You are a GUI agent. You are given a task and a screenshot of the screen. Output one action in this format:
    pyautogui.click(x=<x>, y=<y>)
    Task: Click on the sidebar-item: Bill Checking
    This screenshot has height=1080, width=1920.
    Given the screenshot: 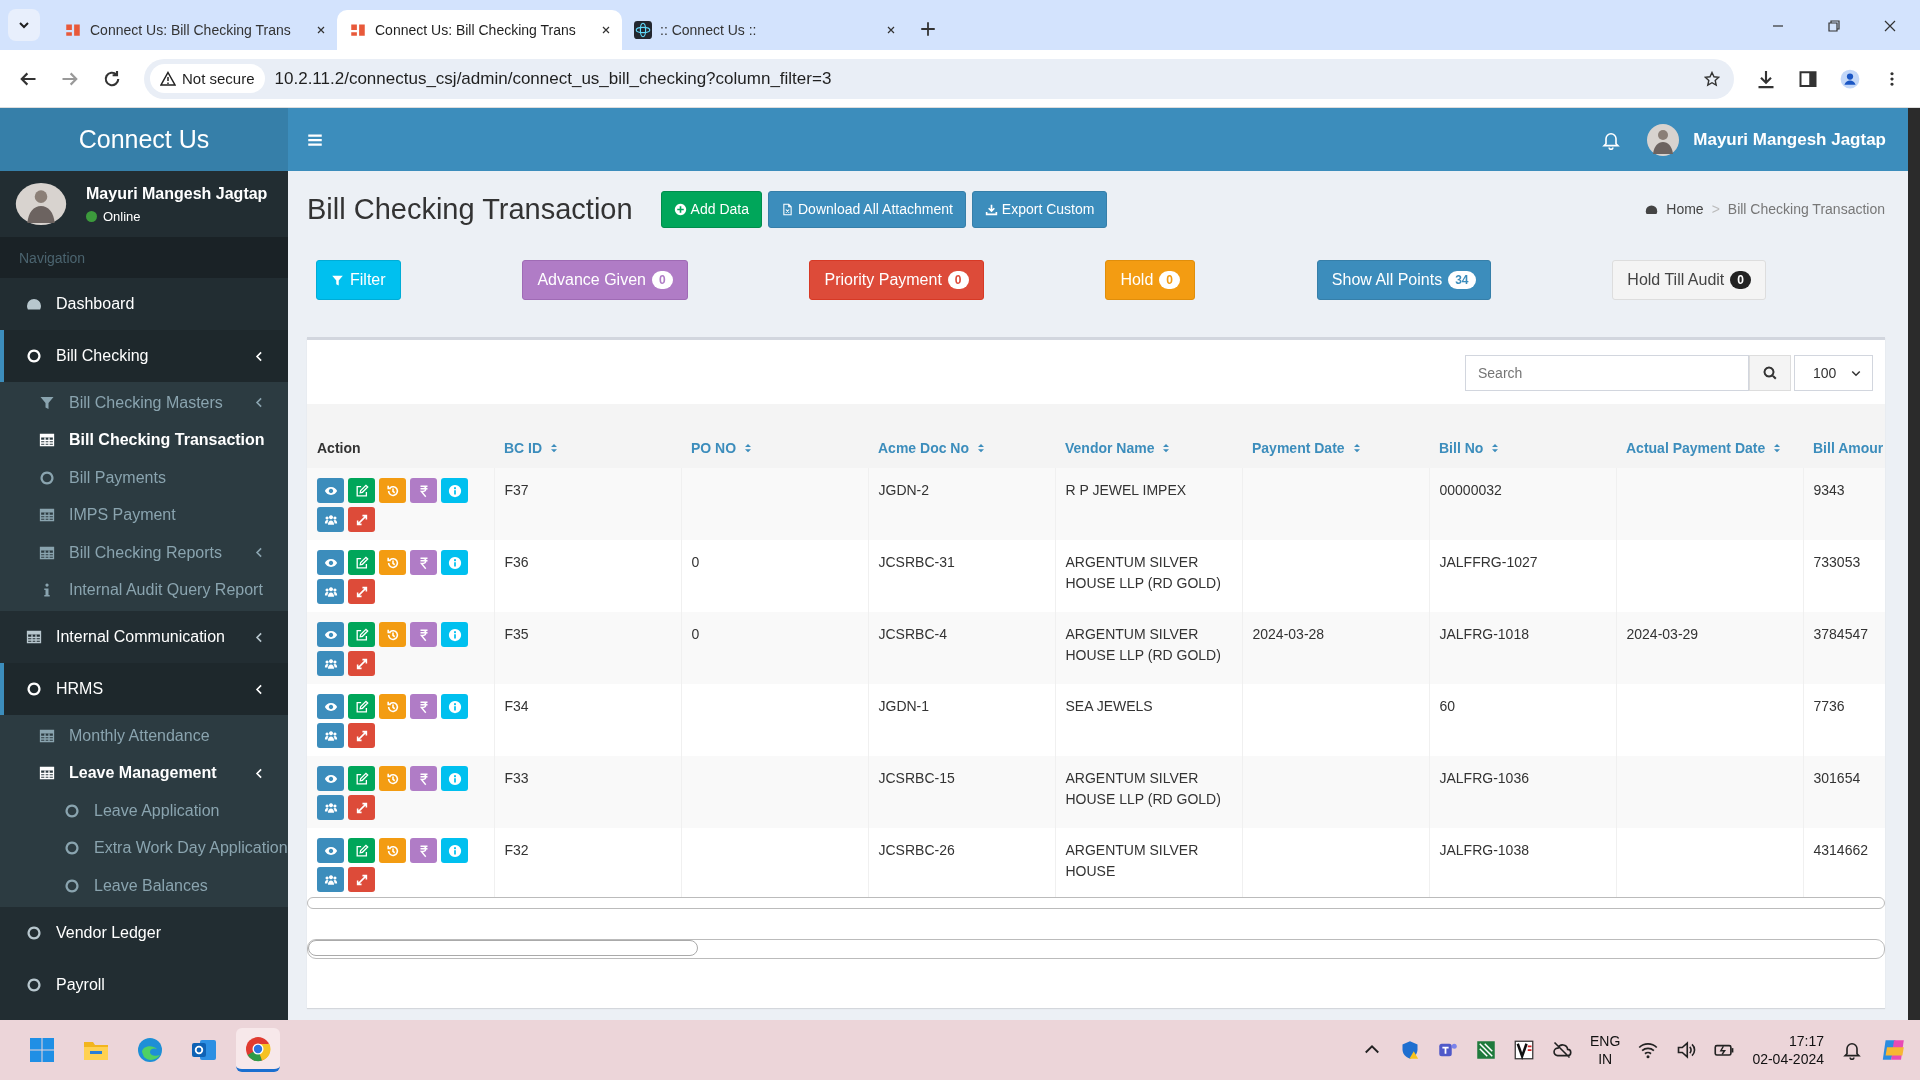 What is the action you would take?
    pyautogui.click(x=144, y=356)
    